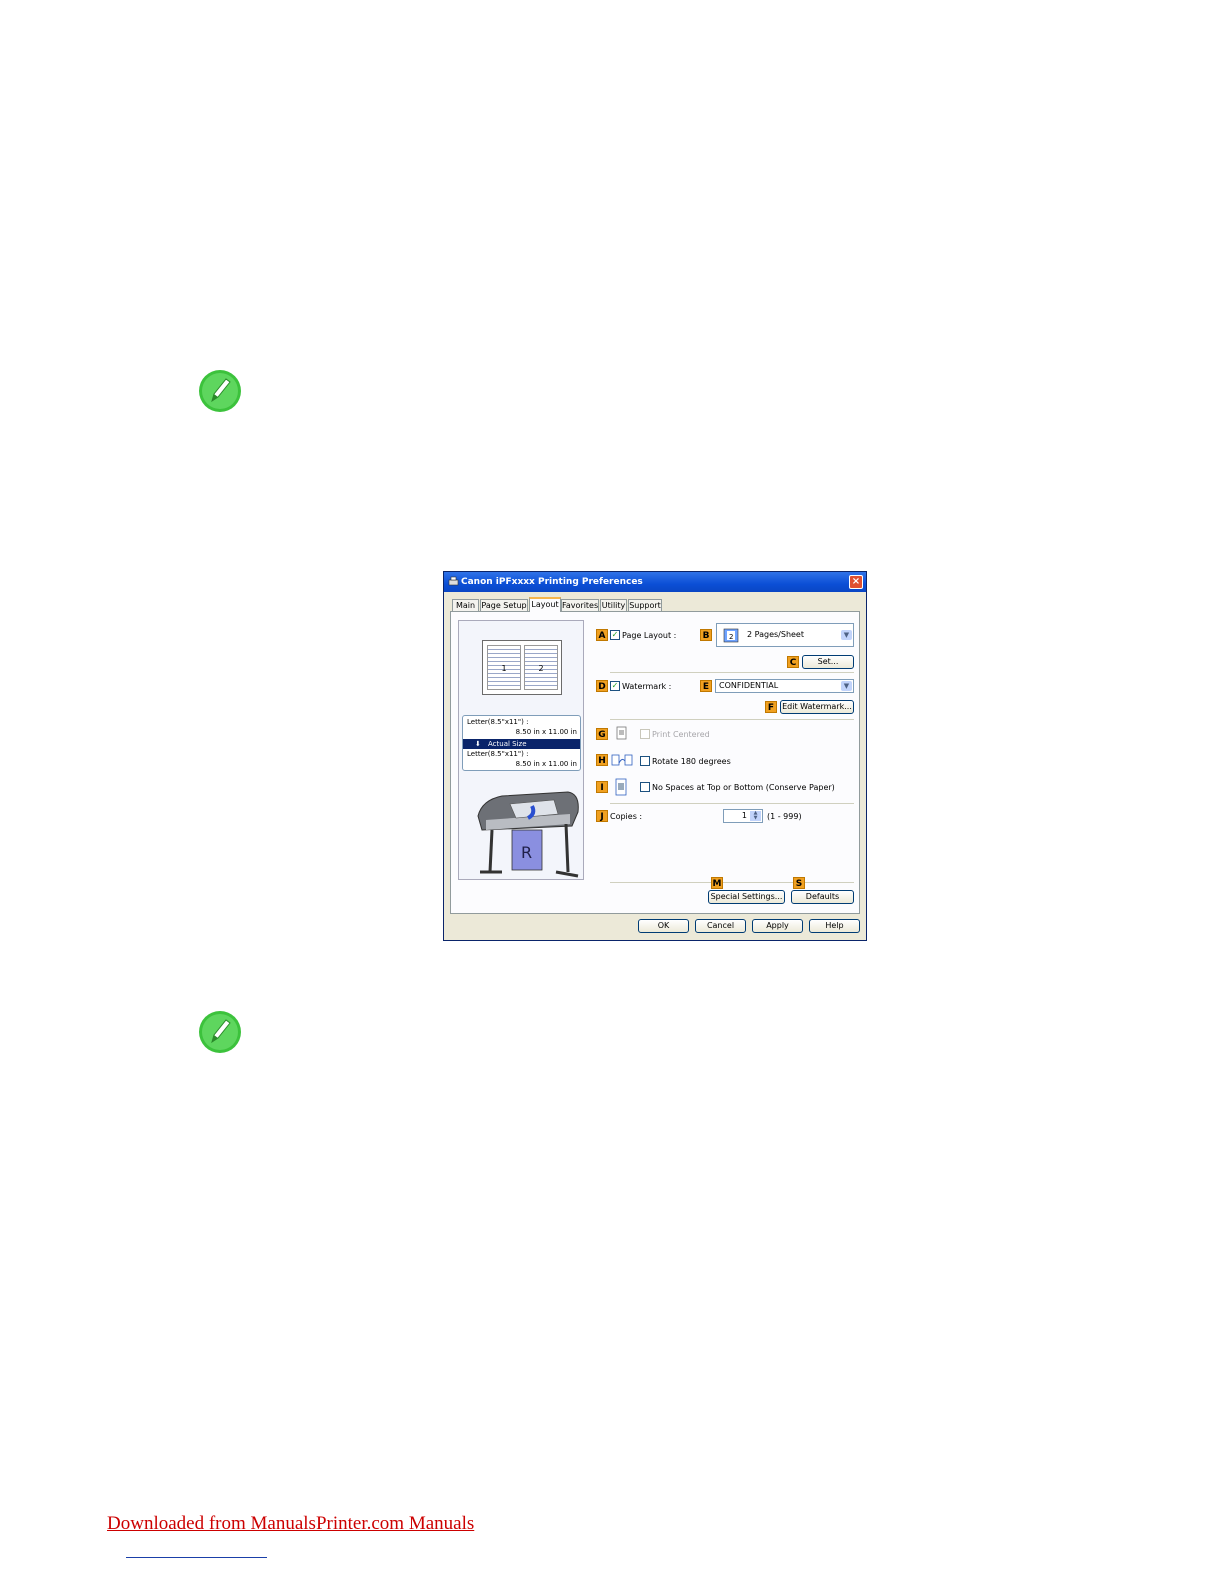 The width and height of the screenshot is (1224, 1584). I want to click on rotate-icon, so click(622, 760).